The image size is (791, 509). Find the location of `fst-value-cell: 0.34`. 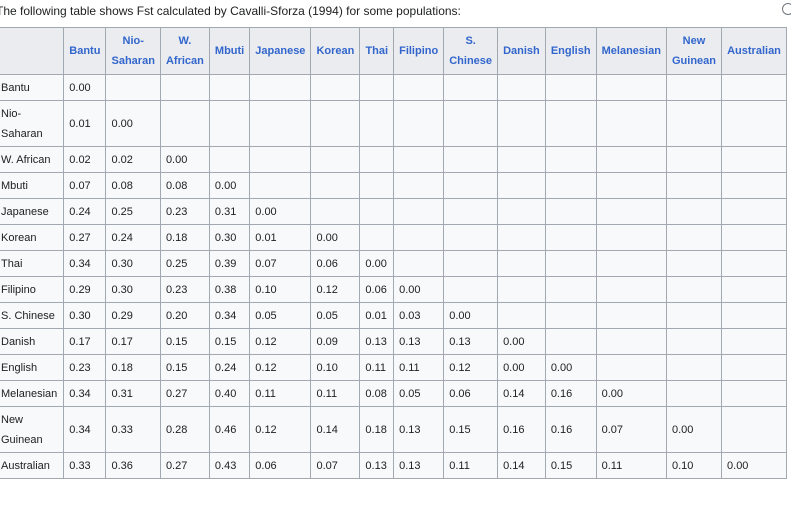

fst-value-cell: 0.34 is located at coordinates (229, 315).